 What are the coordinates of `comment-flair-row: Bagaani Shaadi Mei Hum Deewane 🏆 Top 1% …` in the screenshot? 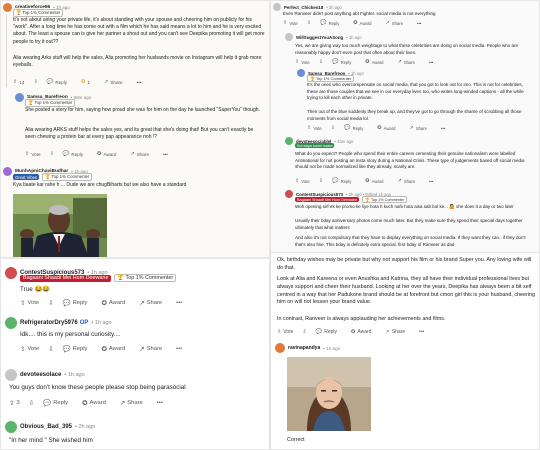 It's located at (351, 199).